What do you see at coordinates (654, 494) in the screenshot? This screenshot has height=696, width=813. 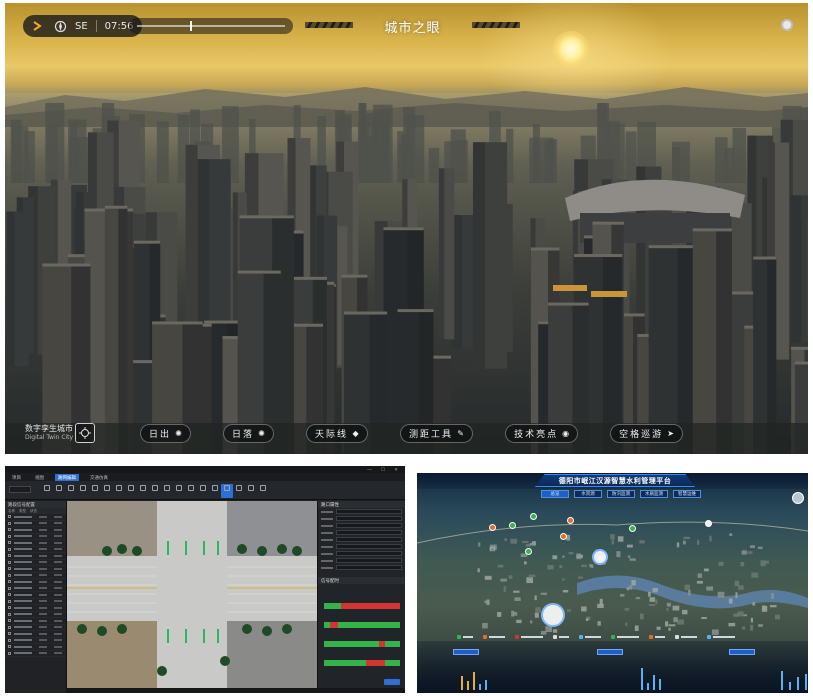 I see `platform-tab-3: 水质监测` at bounding box center [654, 494].